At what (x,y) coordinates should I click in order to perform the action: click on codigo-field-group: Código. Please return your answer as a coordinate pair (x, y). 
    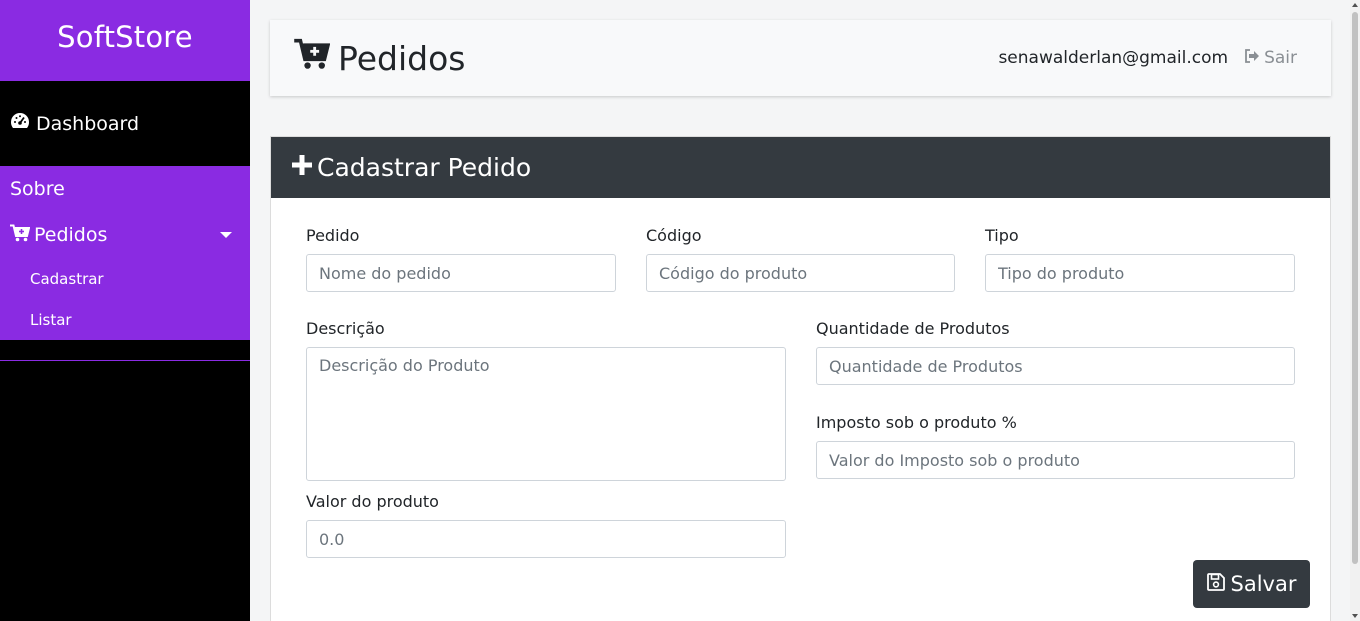
    Looking at the image, I should click on (800, 259).